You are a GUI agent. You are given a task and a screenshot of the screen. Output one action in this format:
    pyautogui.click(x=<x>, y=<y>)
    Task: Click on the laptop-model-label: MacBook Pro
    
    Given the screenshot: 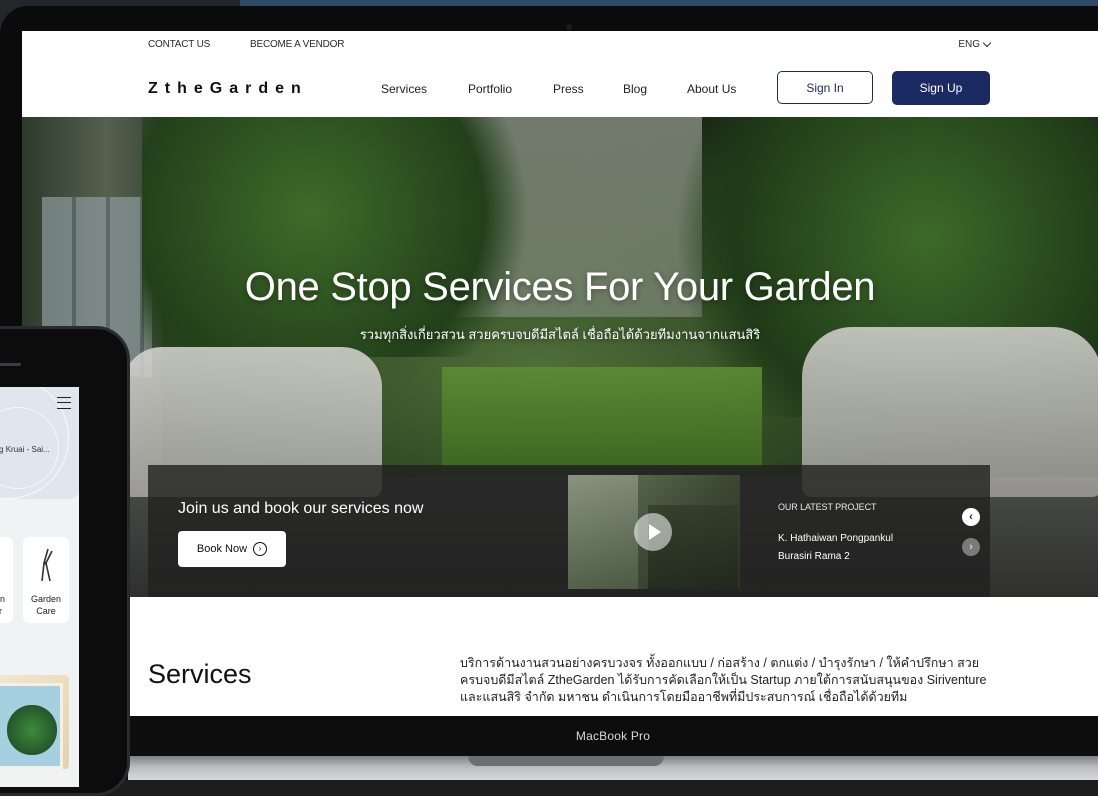 What is the action you would take?
    pyautogui.click(x=613, y=736)
    